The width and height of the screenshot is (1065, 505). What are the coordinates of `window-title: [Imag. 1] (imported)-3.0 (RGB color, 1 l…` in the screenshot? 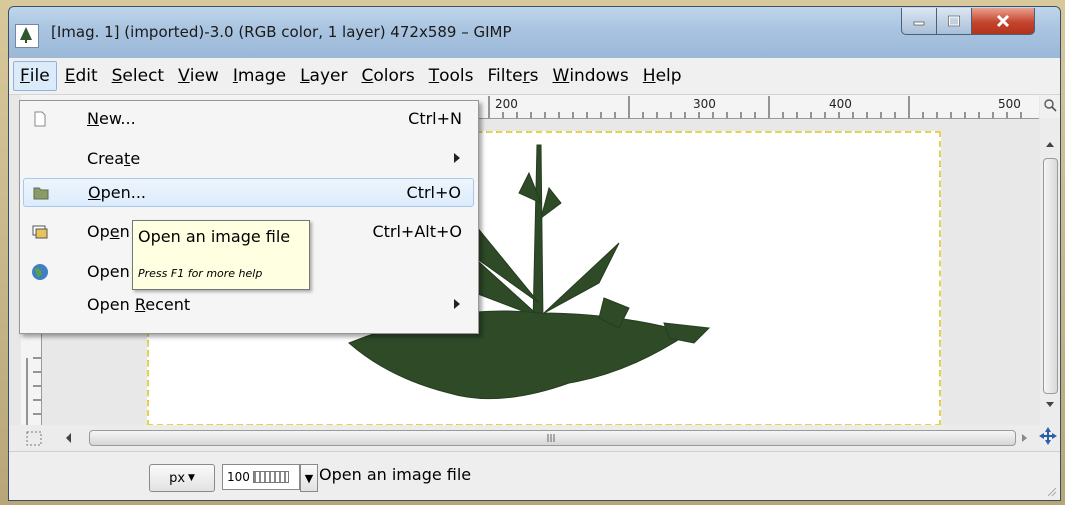 It's located at (281, 32).